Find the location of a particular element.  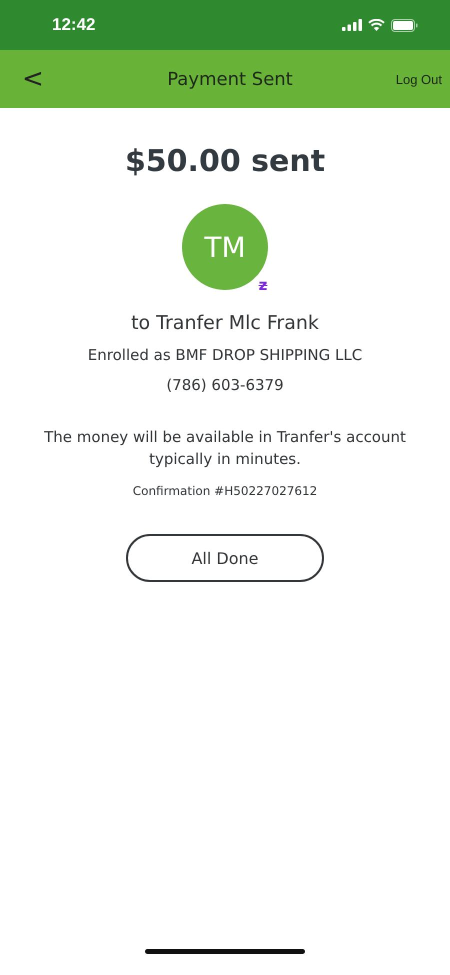

page-title: Payment Sent is located at coordinates (230, 79).